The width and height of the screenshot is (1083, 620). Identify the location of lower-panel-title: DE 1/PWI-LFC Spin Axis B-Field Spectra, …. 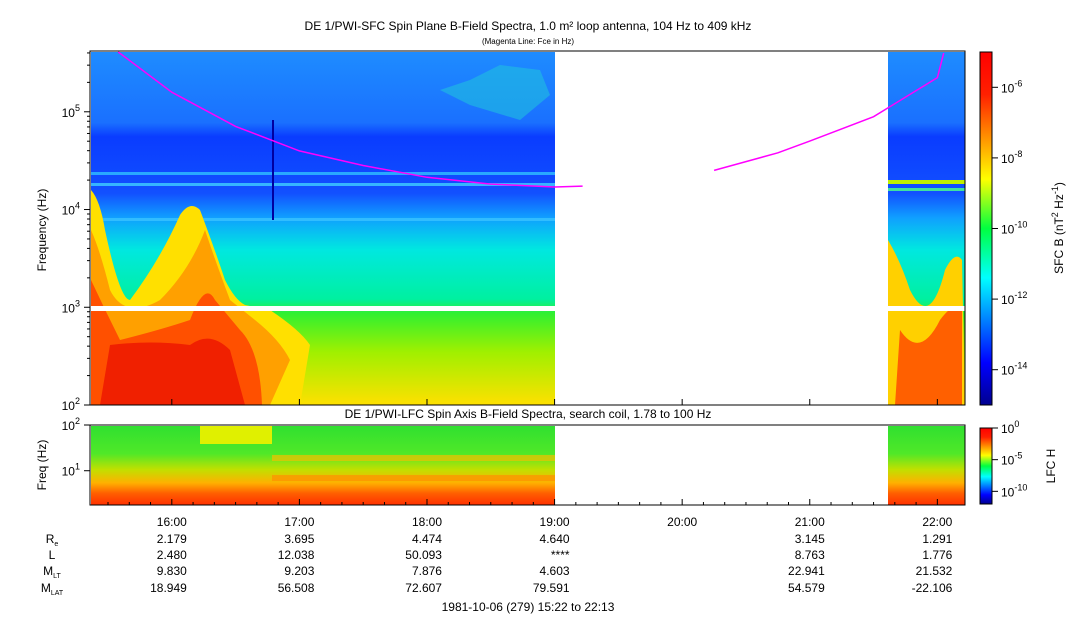
(528, 414).